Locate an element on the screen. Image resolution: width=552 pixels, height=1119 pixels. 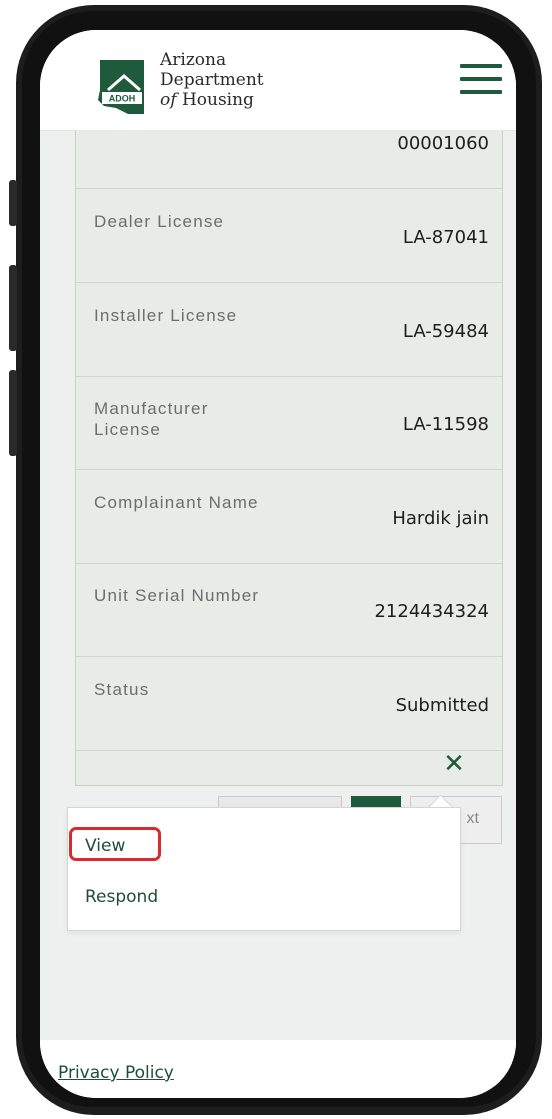
logo-line-2: Department is located at coordinates (212, 80).